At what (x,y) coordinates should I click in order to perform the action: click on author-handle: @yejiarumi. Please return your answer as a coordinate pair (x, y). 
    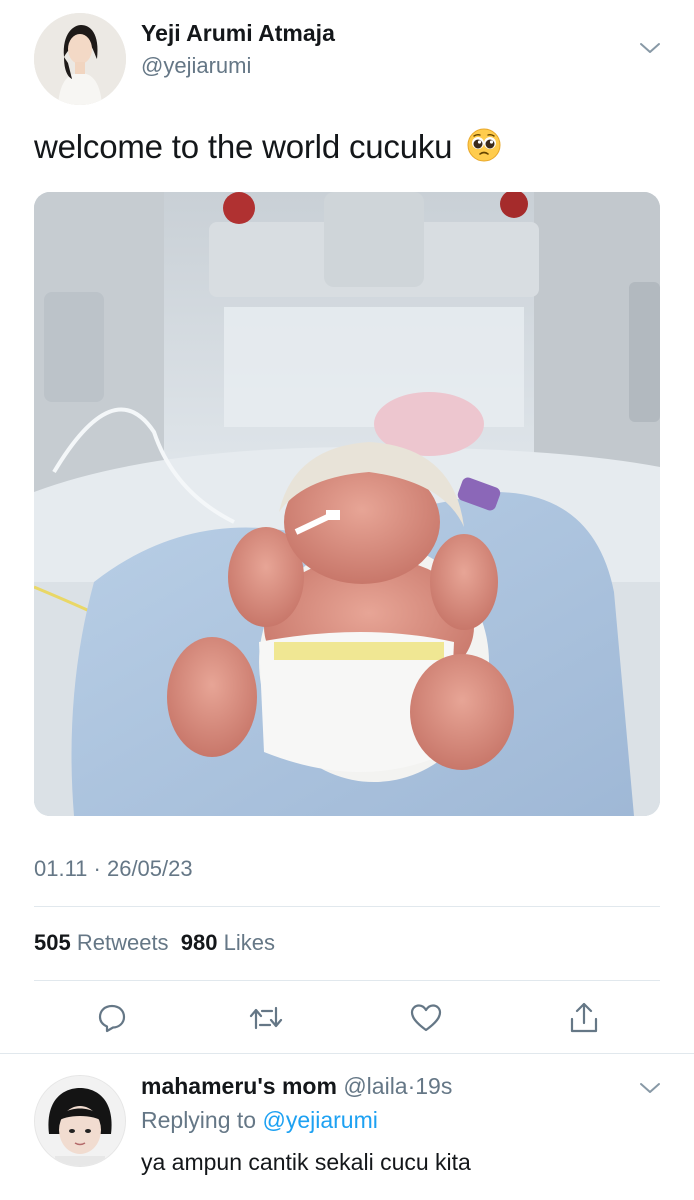
    Looking at the image, I should click on (196, 66).